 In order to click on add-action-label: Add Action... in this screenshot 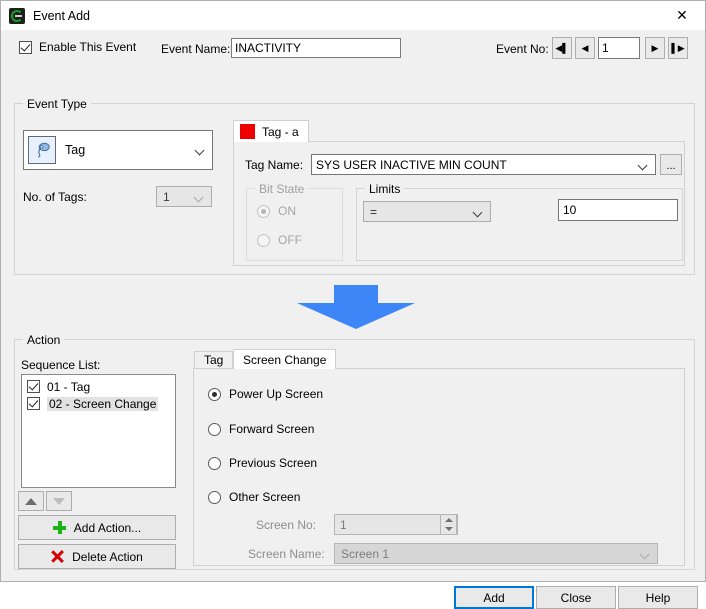, I will do `click(107, 527)`.